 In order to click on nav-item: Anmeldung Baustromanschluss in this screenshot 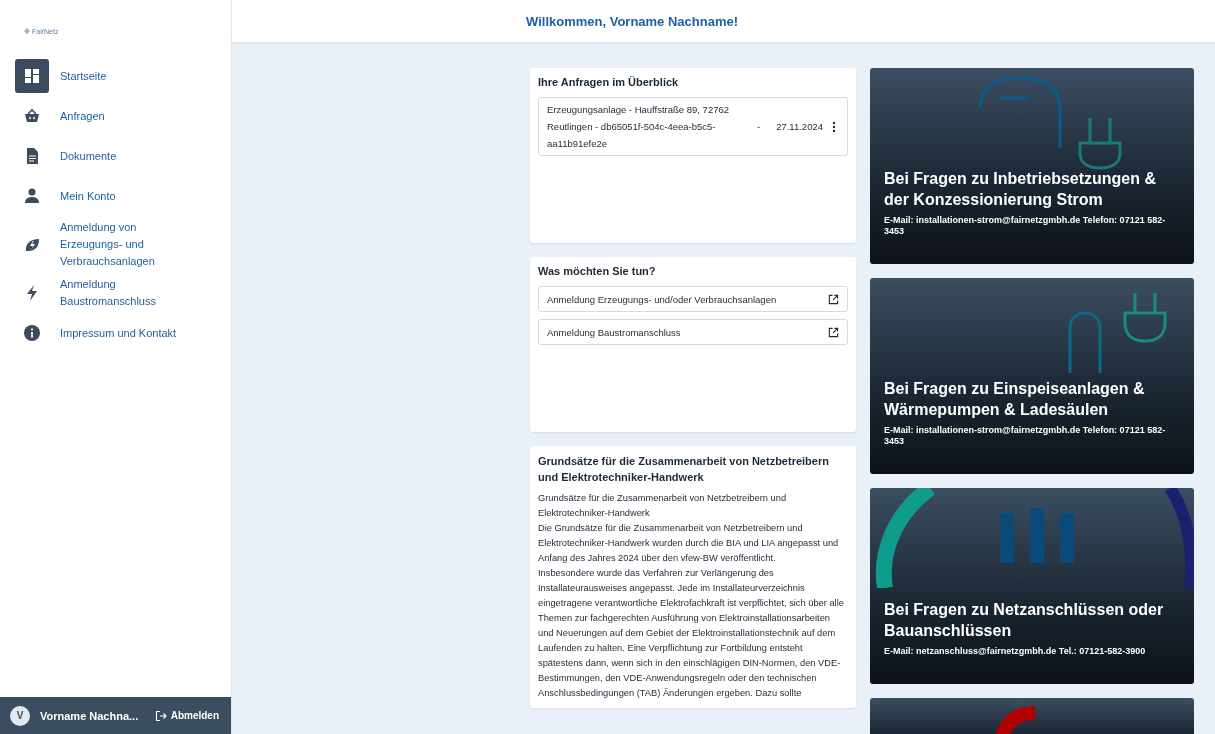, I will do `click(123, 293)`.